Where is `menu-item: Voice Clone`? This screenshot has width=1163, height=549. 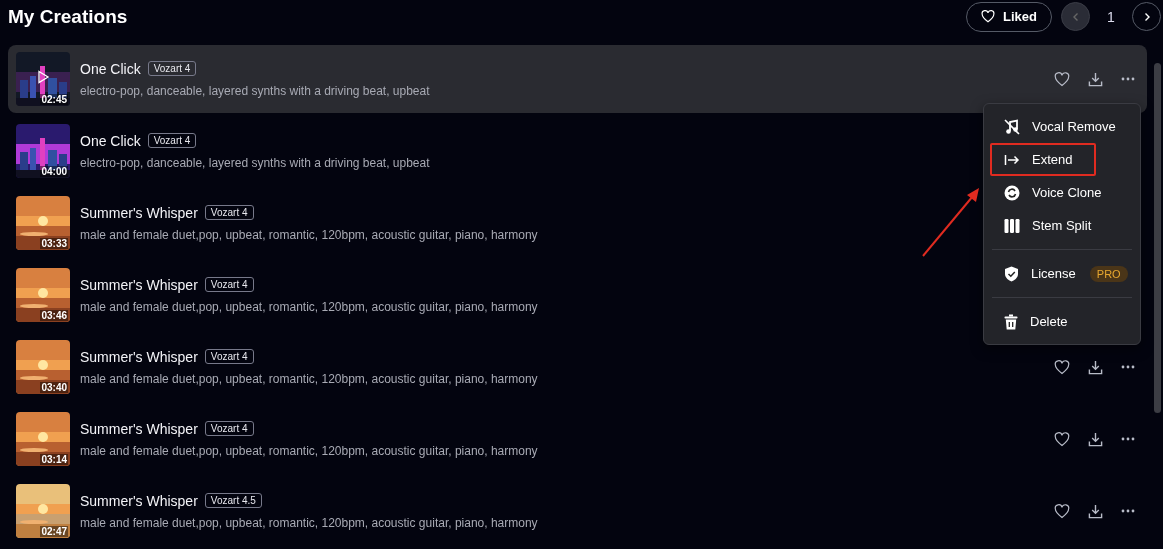 menu-item: Voice Clone is located at coordinates (1062, 192).